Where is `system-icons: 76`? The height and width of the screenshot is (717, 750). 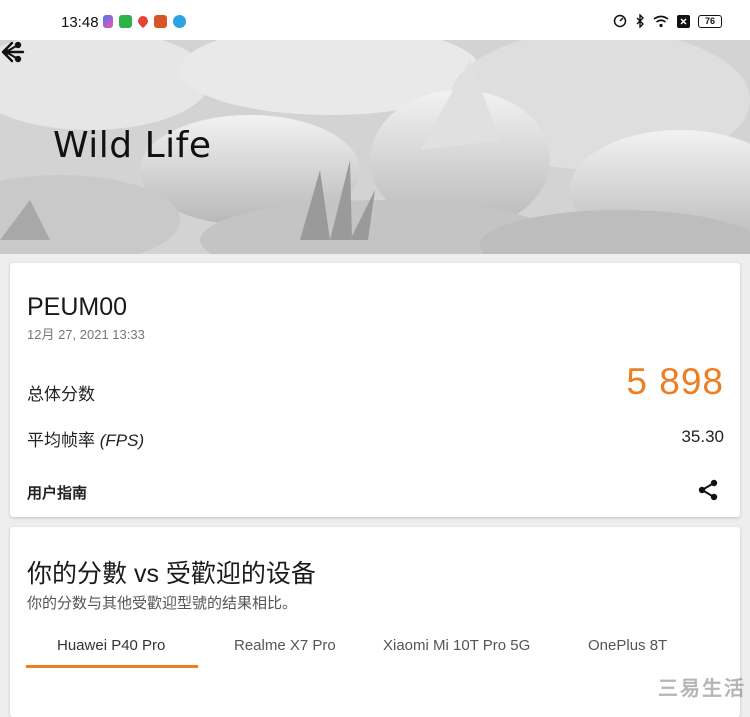 system-icons: 76 is located at coordinates (667, 21).